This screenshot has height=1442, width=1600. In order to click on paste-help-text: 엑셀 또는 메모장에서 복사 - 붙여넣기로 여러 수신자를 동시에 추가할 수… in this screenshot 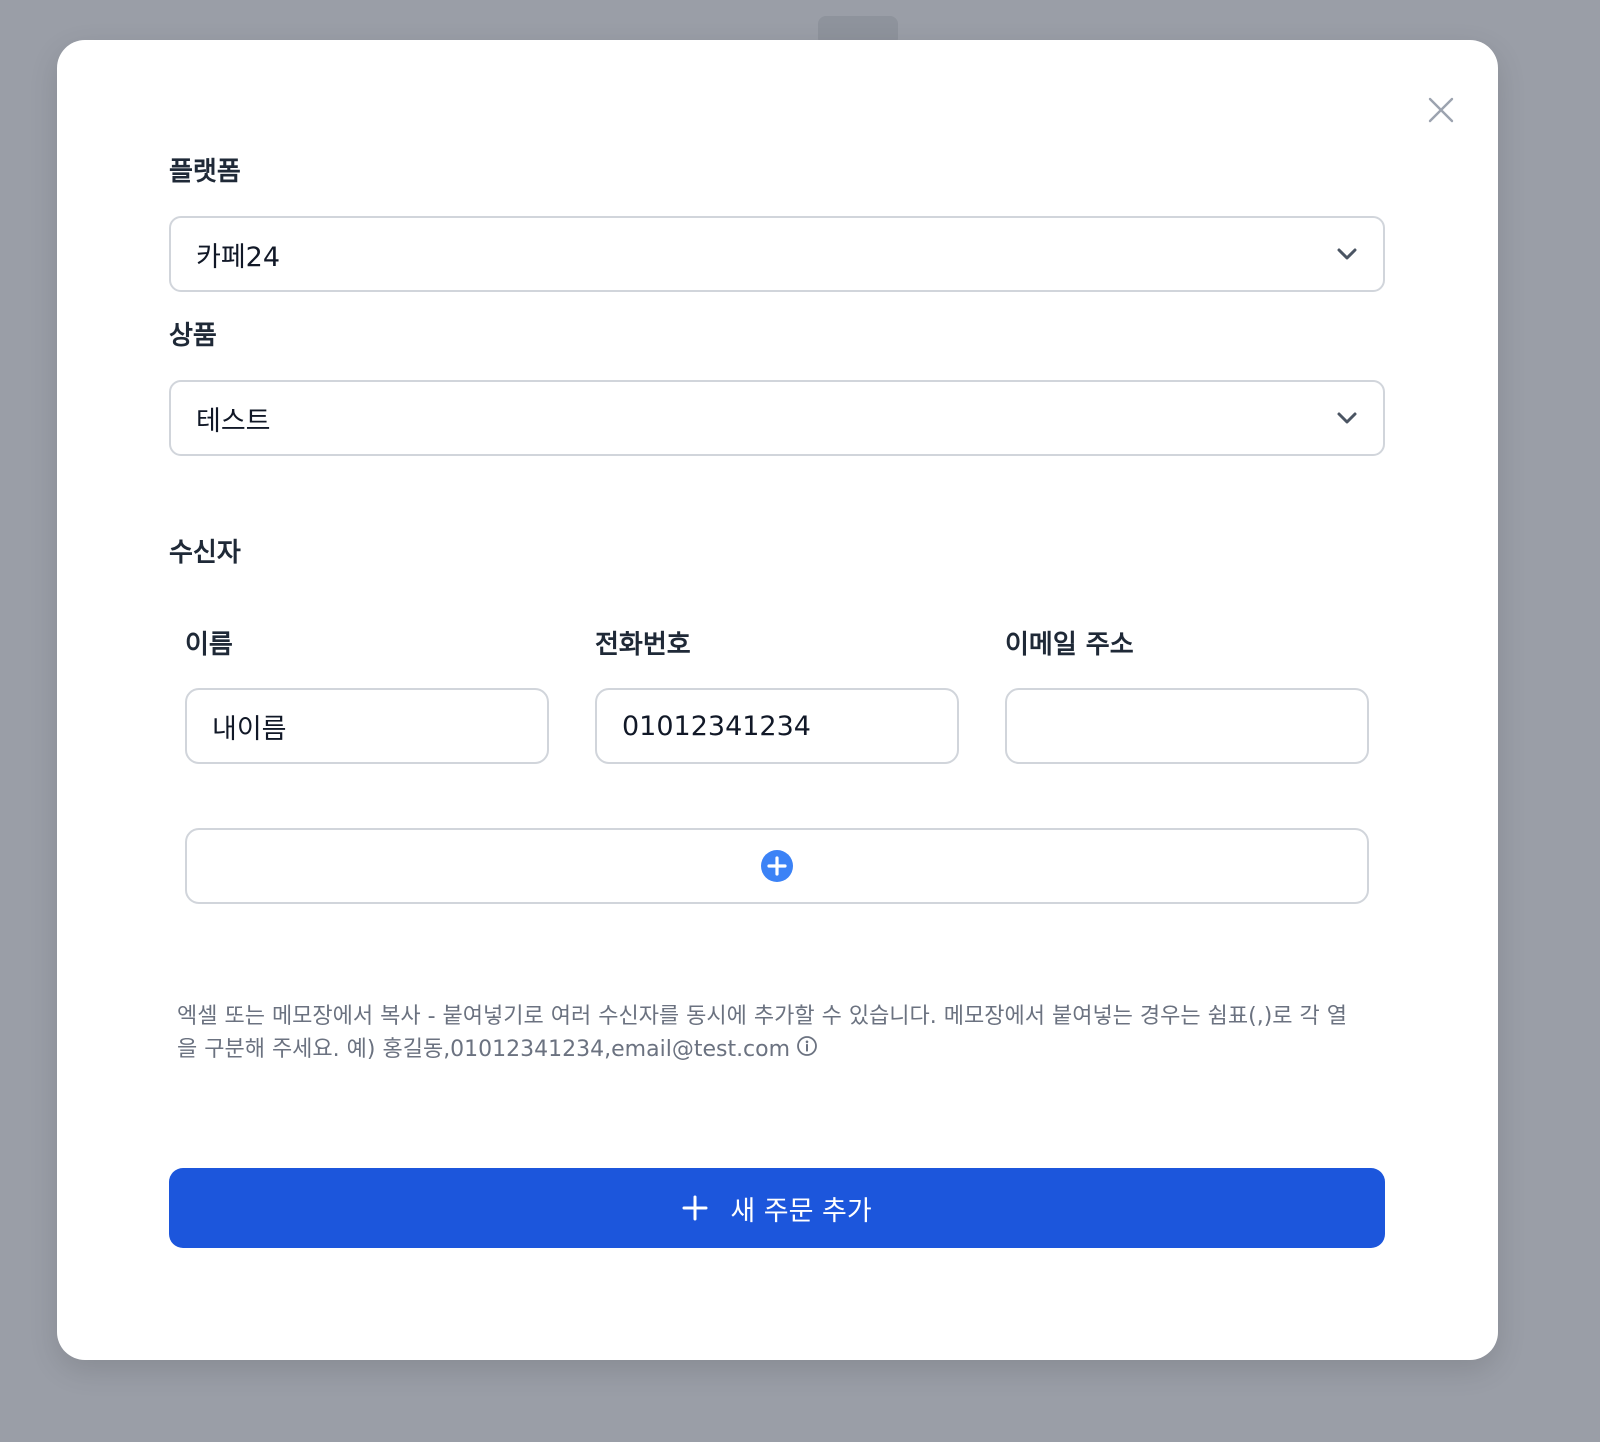, I will do `click(762, 1033)`.